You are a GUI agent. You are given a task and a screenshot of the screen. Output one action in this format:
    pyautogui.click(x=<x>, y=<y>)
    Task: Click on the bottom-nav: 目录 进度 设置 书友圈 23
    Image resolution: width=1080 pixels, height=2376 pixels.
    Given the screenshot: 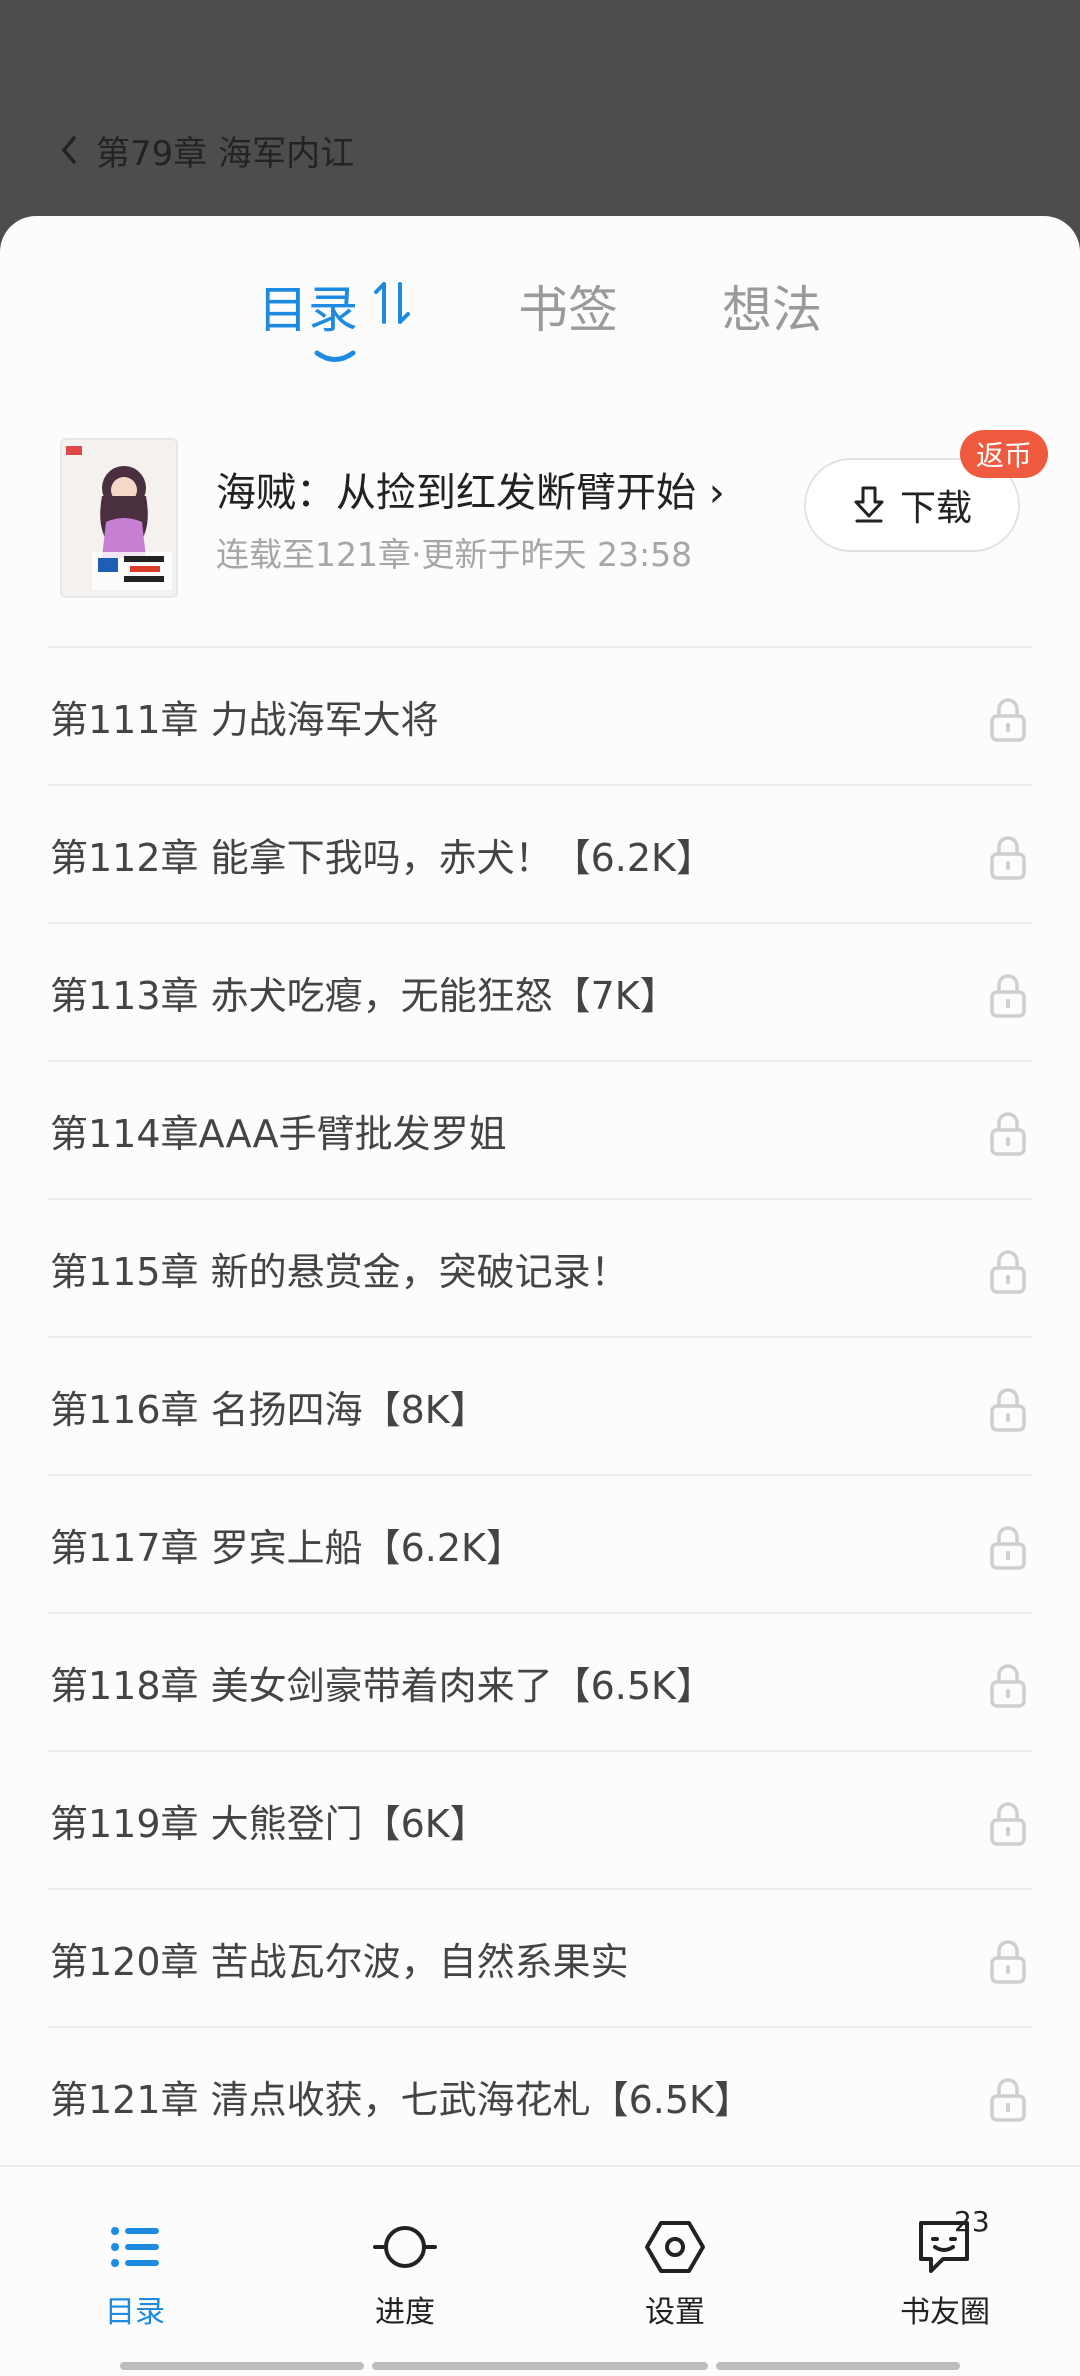 What is the action you would take?
    pyautogui.click(x=540, y=2270)
    